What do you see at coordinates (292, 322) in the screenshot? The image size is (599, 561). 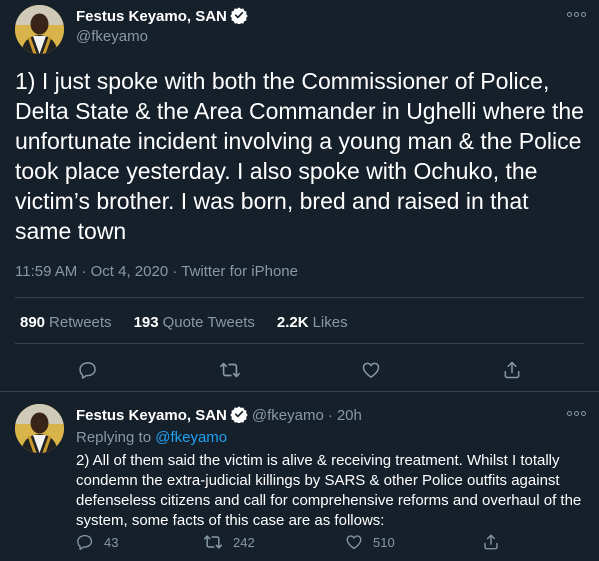 I see `likes-count: 2.2K` at bounding box center [292, 322].